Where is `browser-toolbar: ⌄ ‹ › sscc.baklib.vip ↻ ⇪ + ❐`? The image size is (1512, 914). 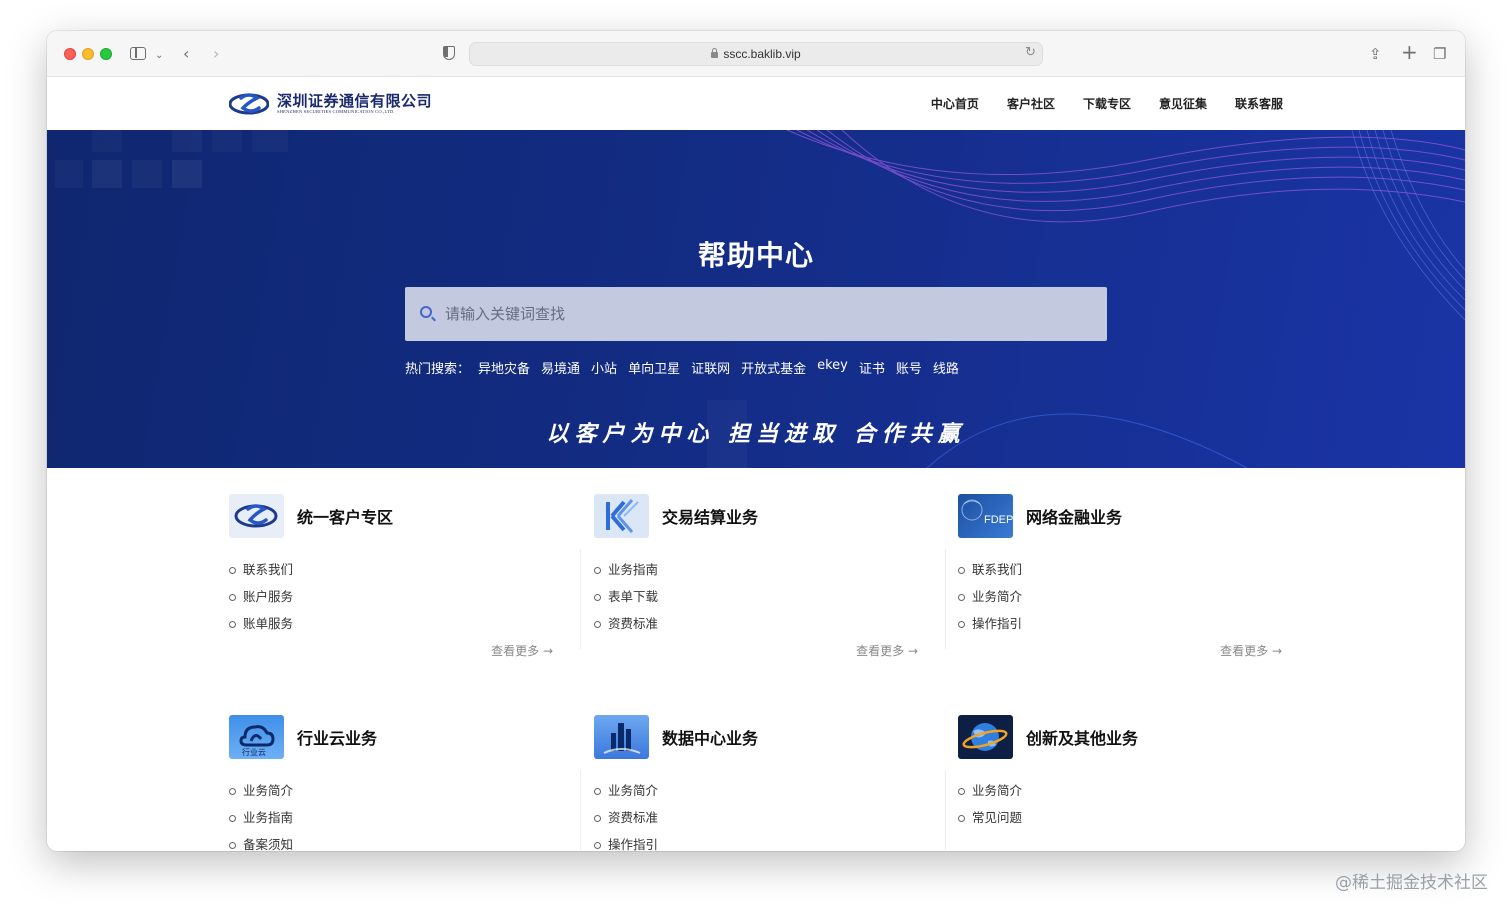
browser-toolbar: ⌄ ‹ › sscc.baklib.vip ↻ ⇪ + ❐ is located at coordinates (756, 54).